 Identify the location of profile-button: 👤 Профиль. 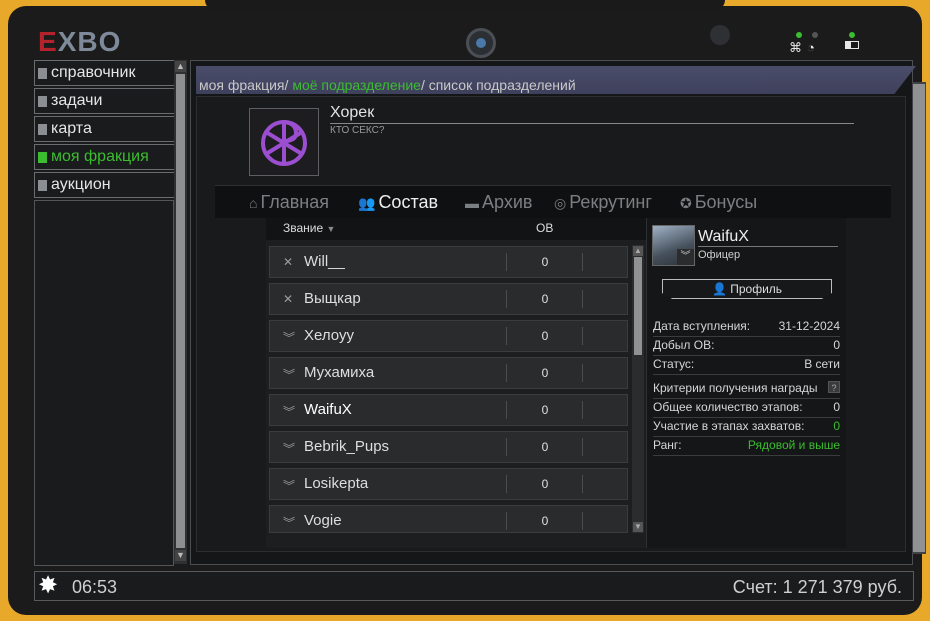
(747, 289).